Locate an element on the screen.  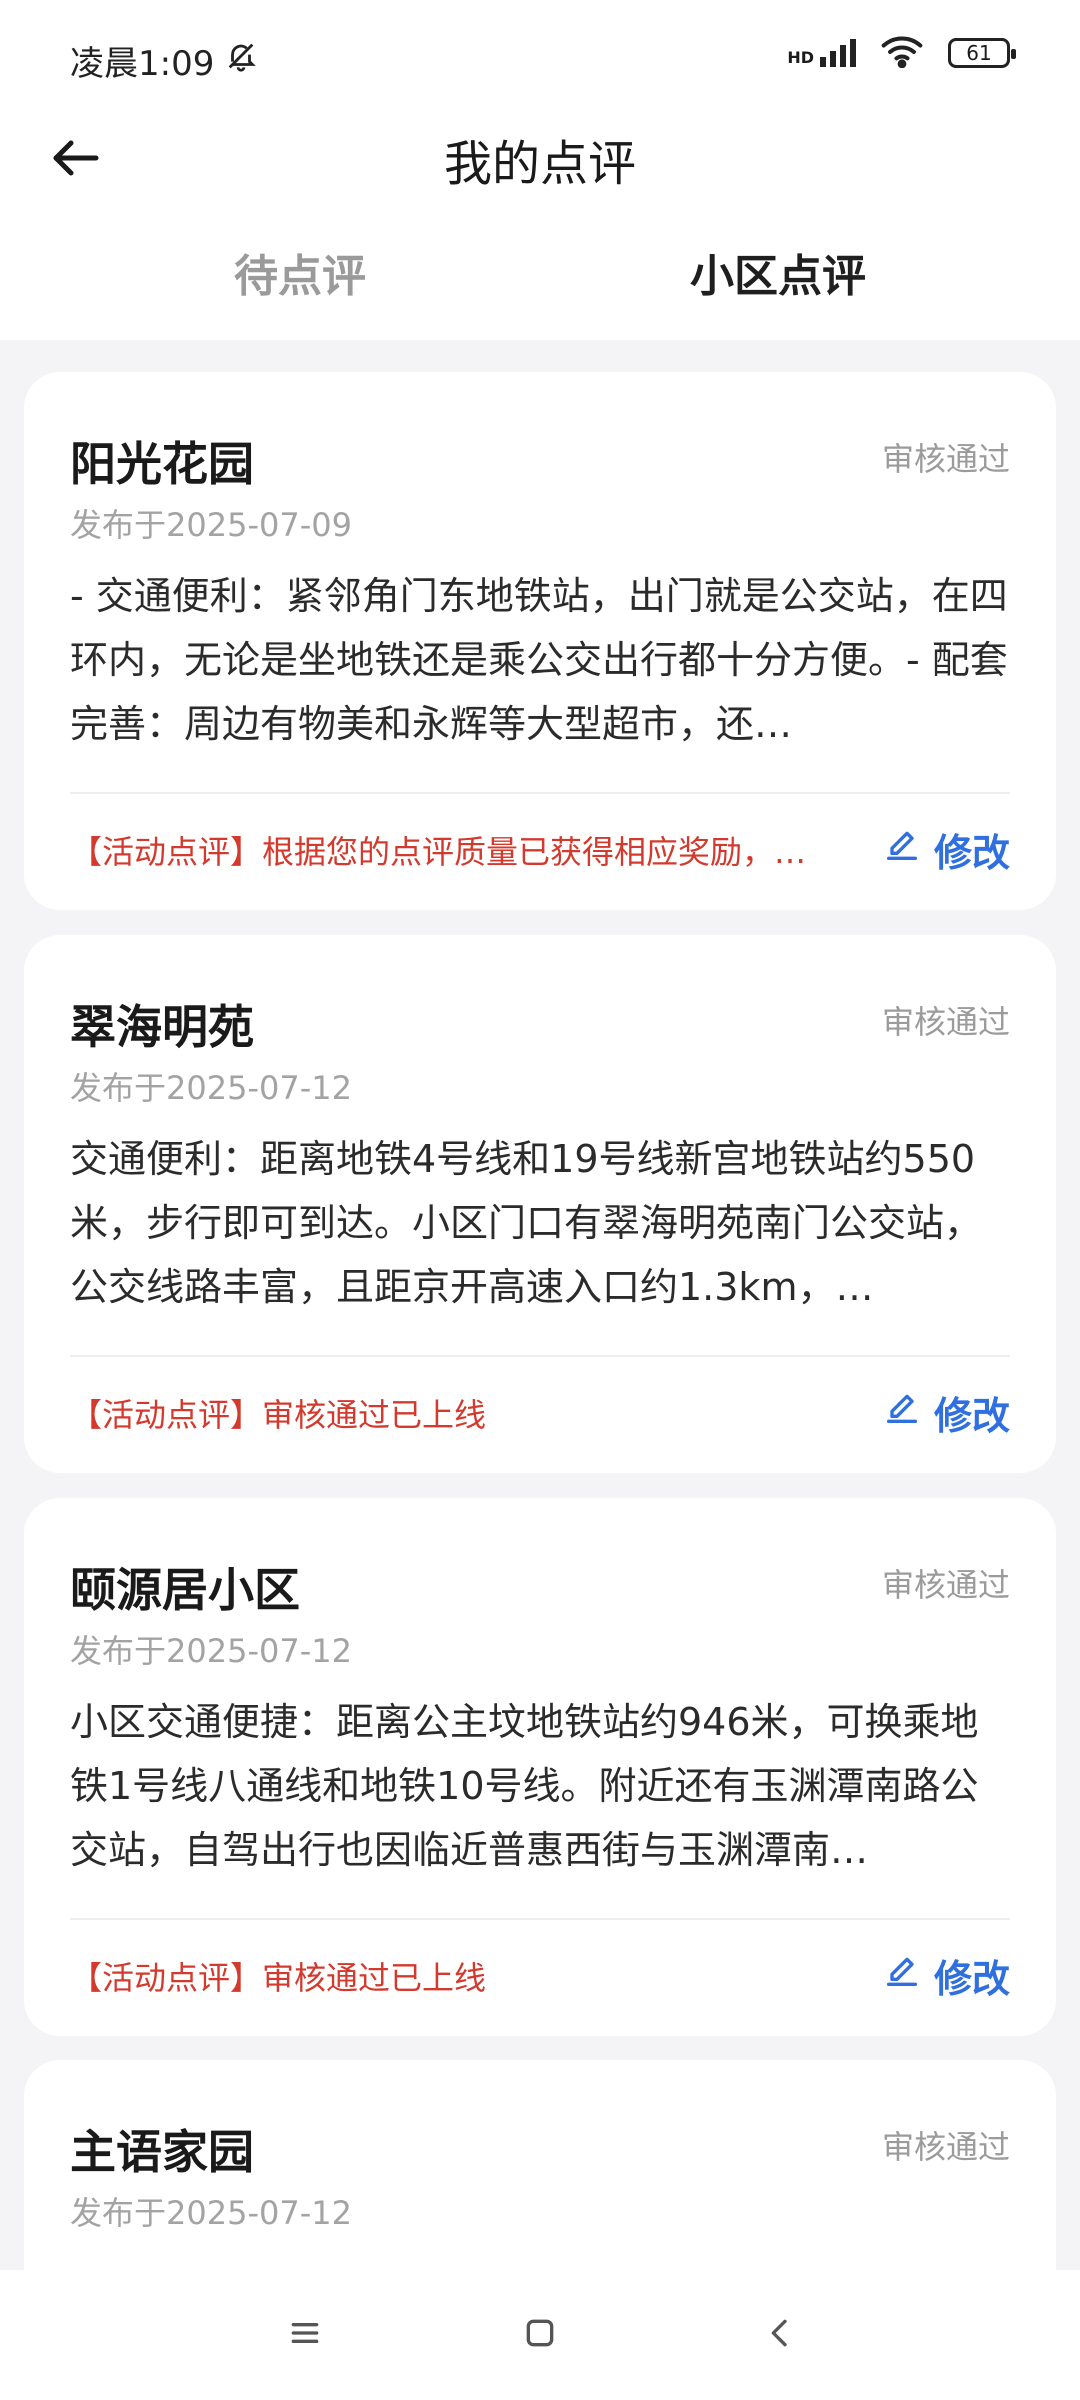
tab-bar: 待点评 小区点评 is located at coordinates (540, 280).